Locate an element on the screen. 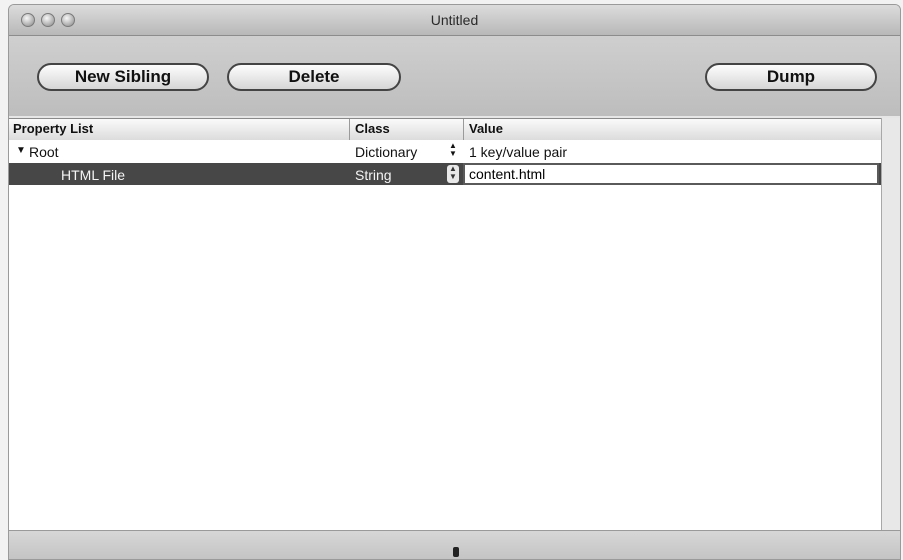 The width and height of the screenshot is (903, 560). row-class-label: String is located at coordinates (373, 175).